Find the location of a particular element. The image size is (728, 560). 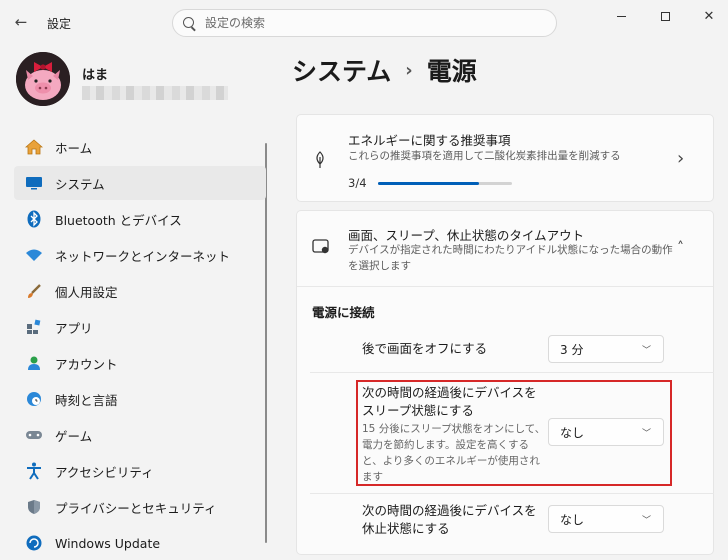

sidebar-item-label: アクセシビリティ is located at coordinates (104, 472).